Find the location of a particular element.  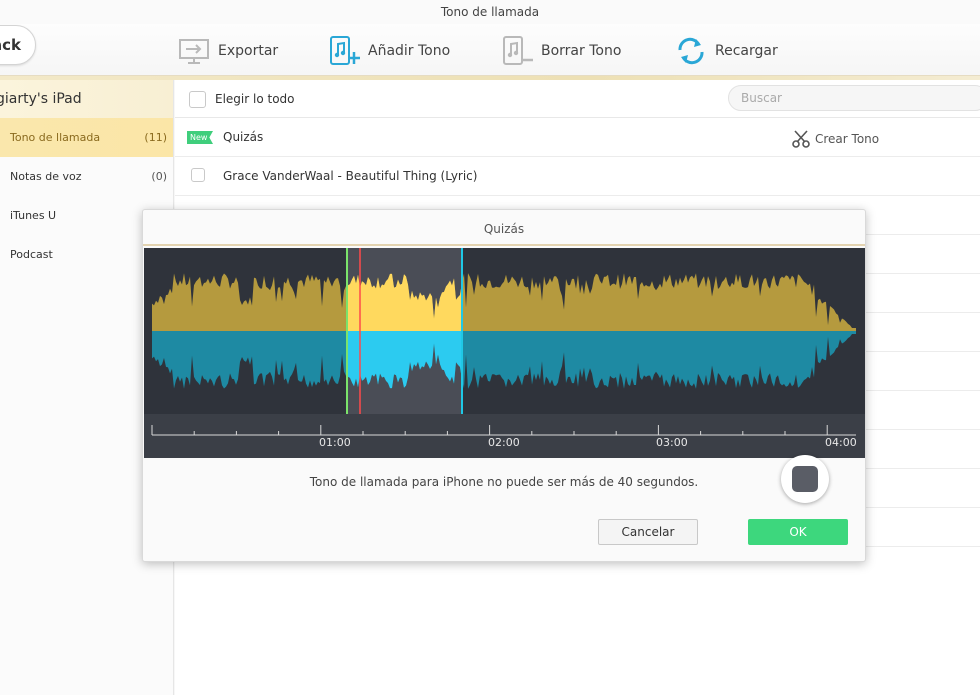

timeline-label: 02:00 is located at coordinates (504, 442).